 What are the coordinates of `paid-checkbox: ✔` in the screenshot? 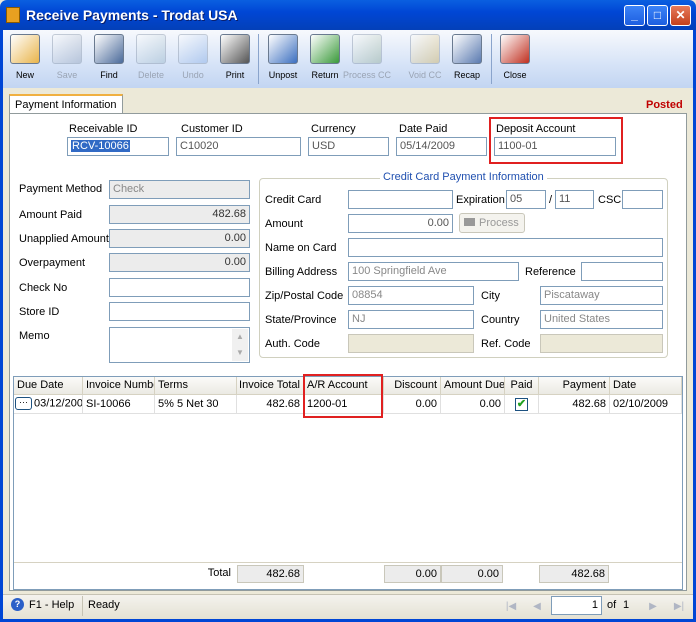 It's located at (521, 404).